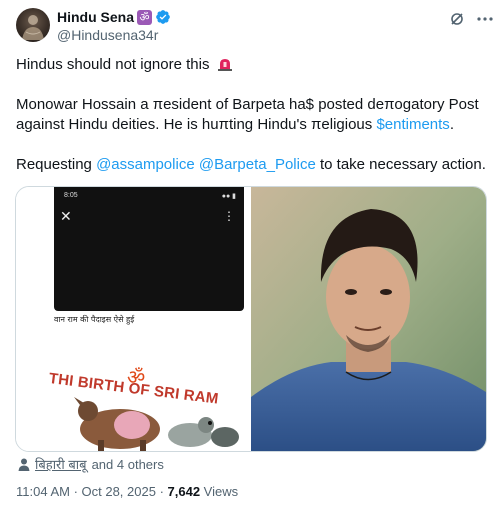 The image size is (503, 511). What do you see at coordinates (163, 17) in the screenshot?
I see `verified-badge-icon` at bounding box center [163, 17].